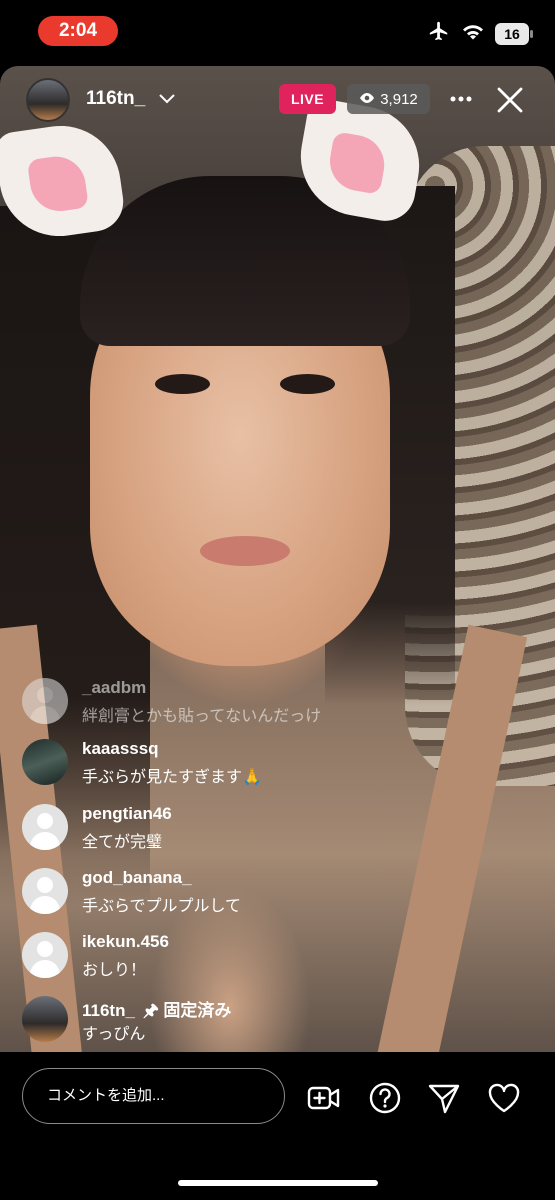 This screenshot has width=555, height=1200. I want to click on eye-icon, so click(367, 99).